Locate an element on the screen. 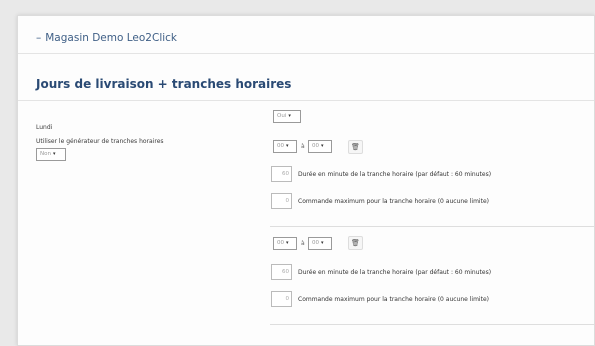 Image resolution: width=595 pixels, height=346 pixels. section-divider is located at coordinates (306, 100).